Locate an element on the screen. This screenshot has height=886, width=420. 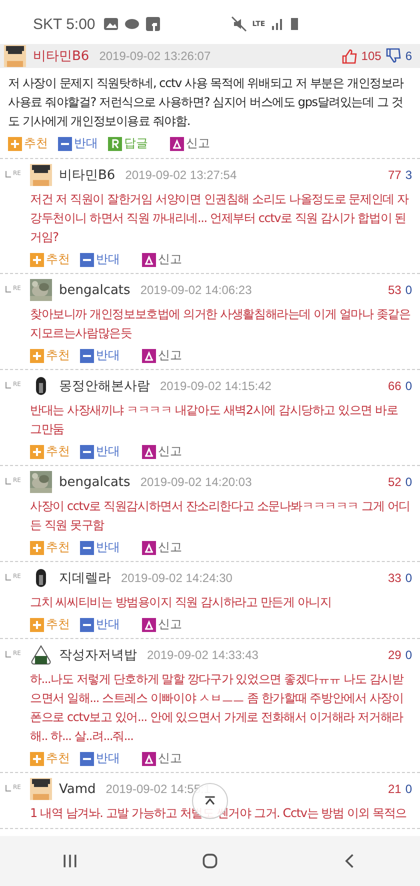
like-count: 33 is located at coordinates (395, 578).